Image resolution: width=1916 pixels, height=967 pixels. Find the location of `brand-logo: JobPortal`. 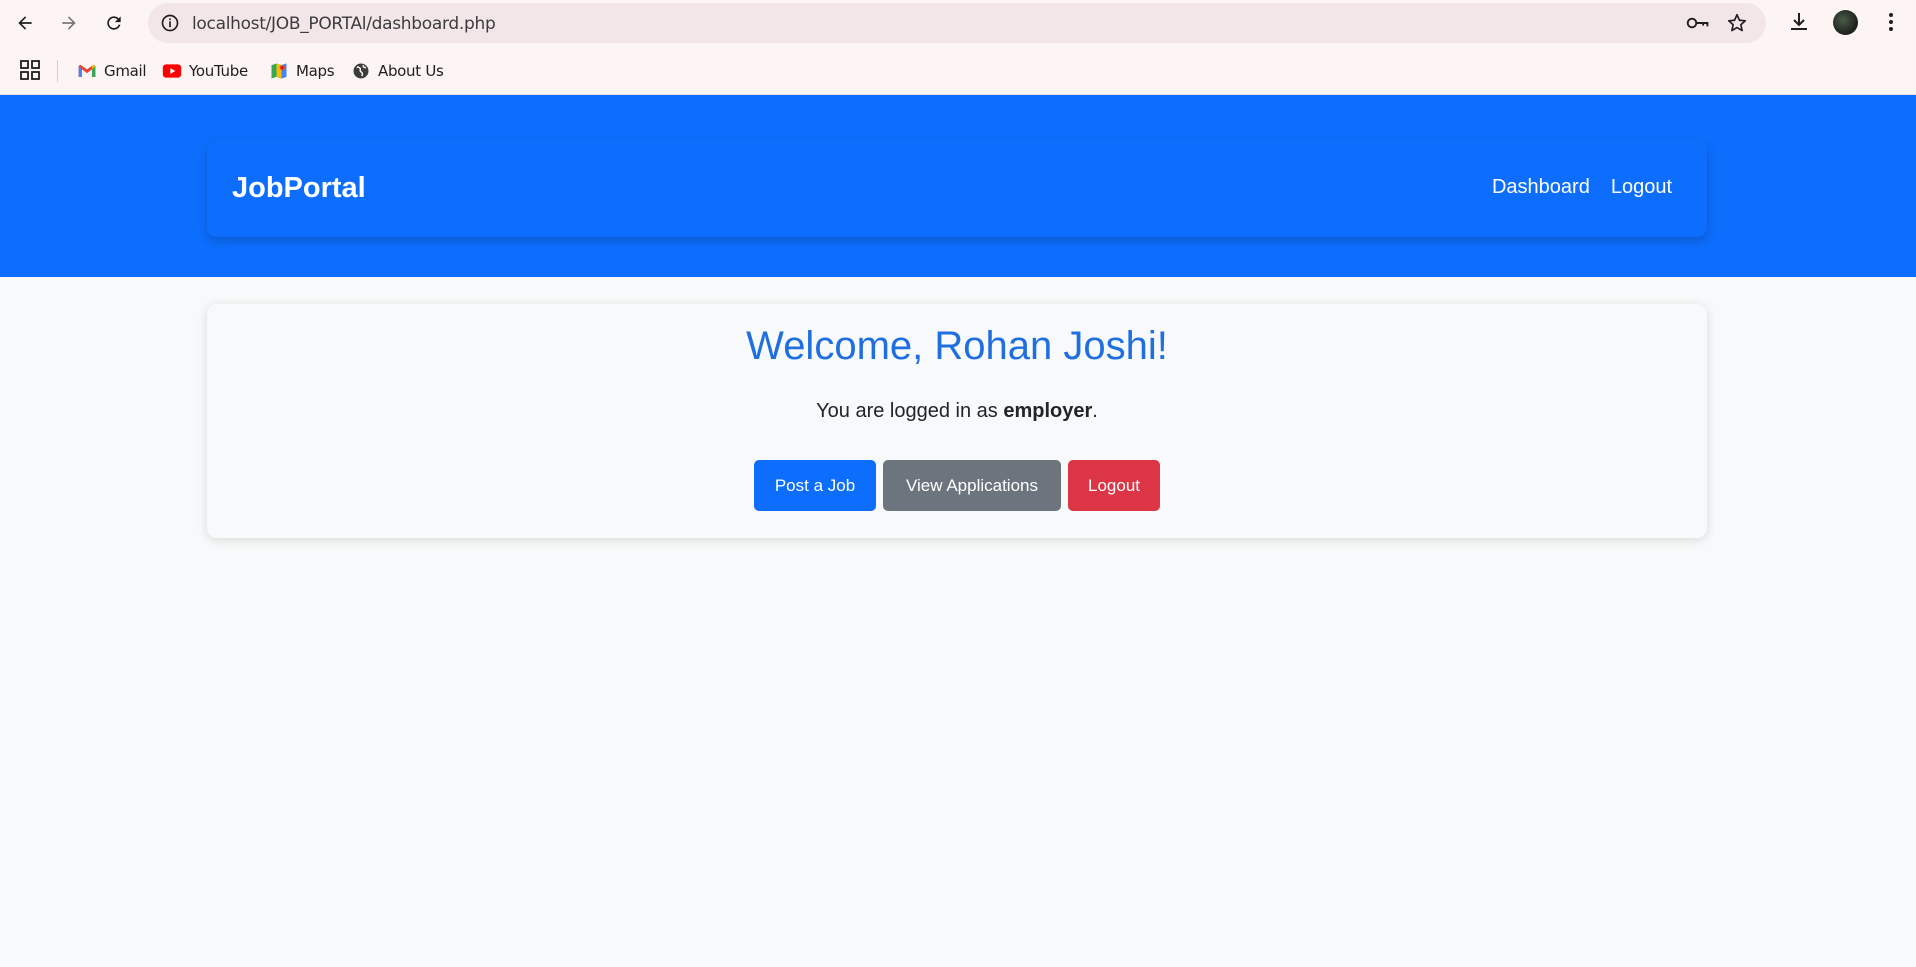

brand-logo: JobPortal is located at coordinates (299, 188).